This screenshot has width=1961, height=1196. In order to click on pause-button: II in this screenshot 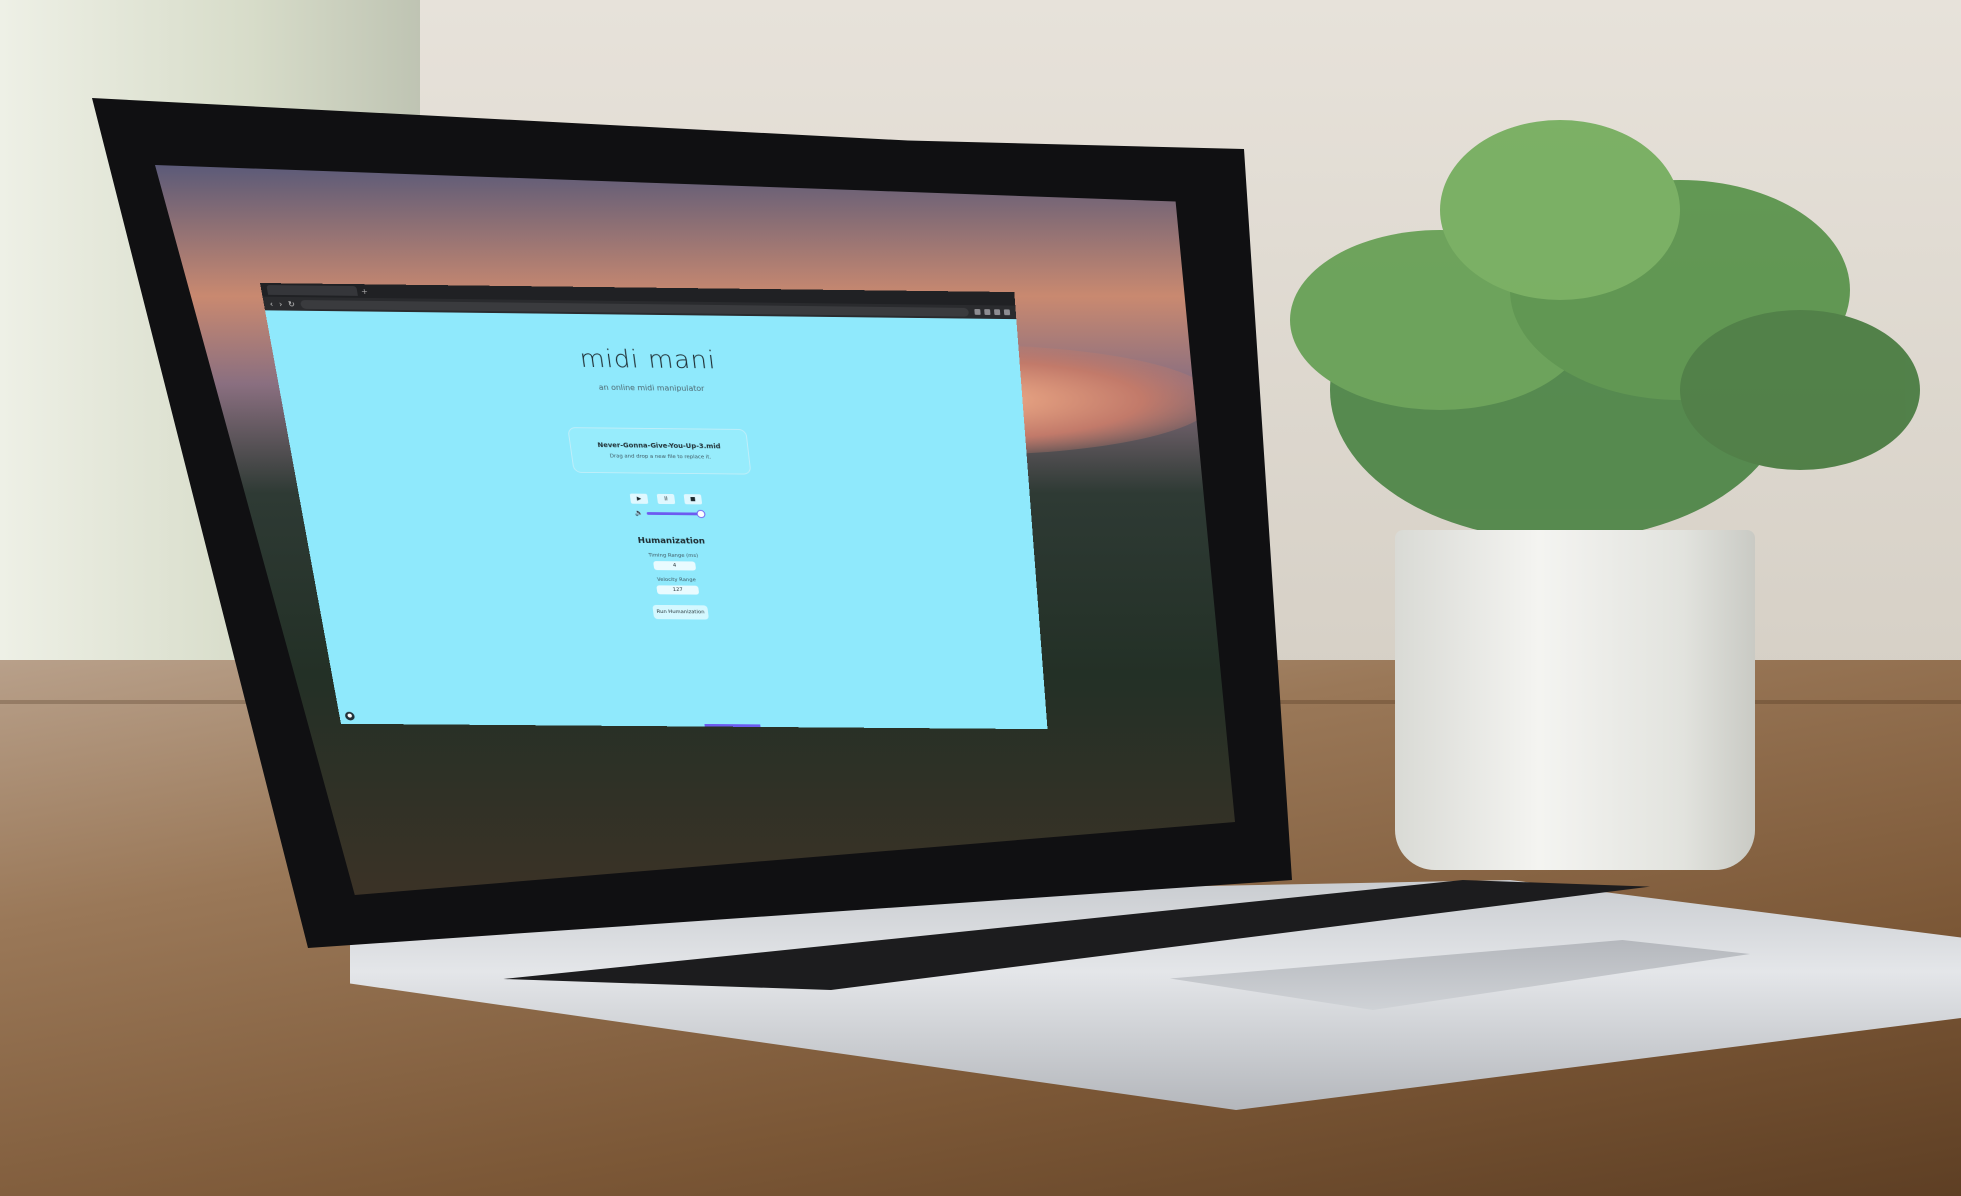, I will do `click(666, 499)`.